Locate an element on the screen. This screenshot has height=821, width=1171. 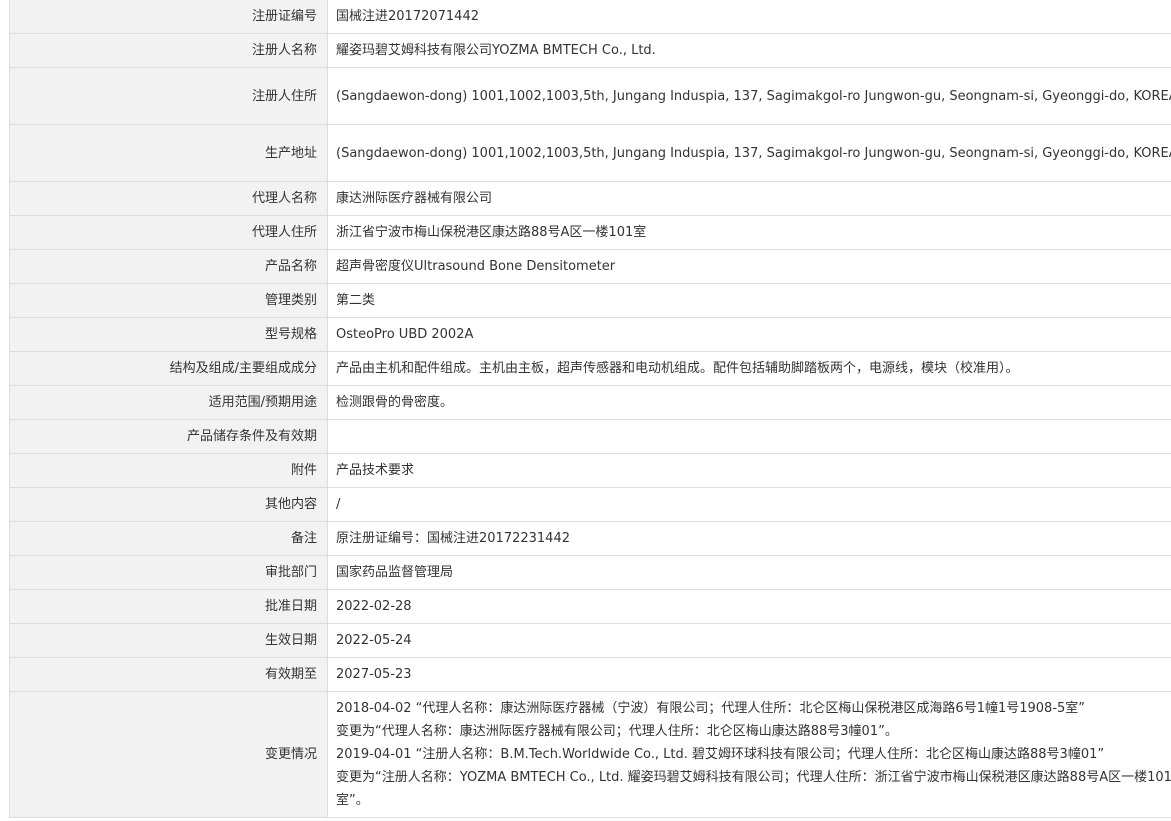
field-value: 2022-02-28 is located at coordinates (749, 606).